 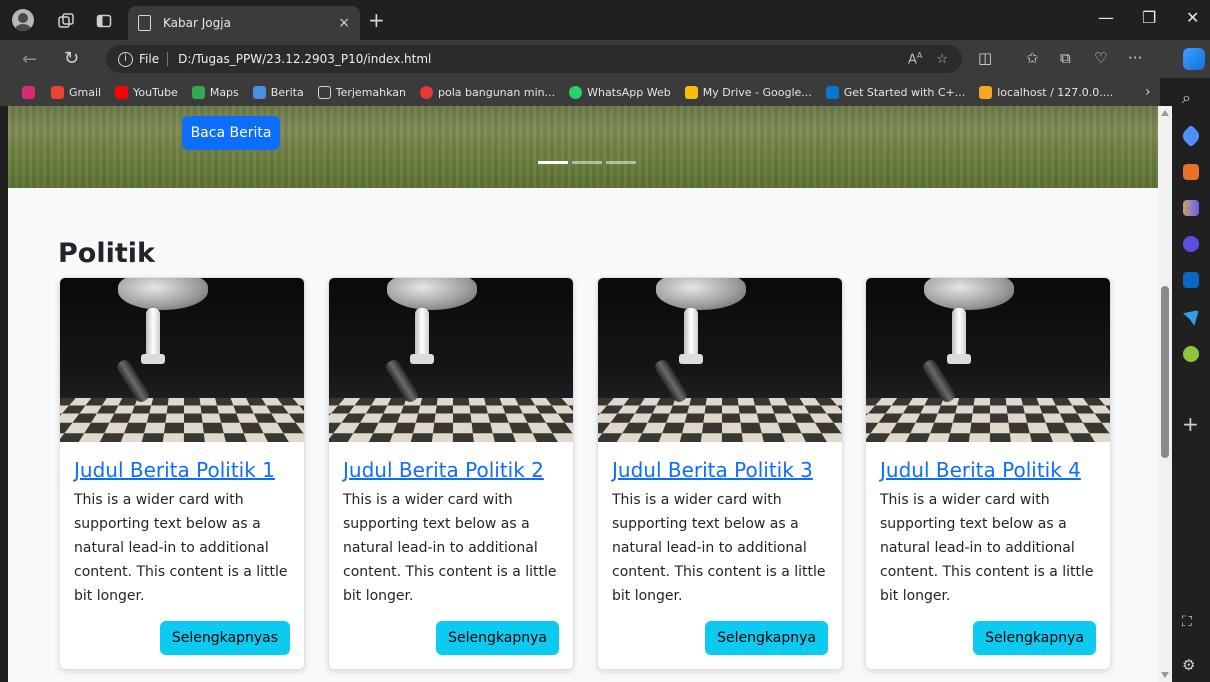 What do you see at coordinates (985, 58) in the screenshot?
I see `split-screen-icon: ◫` at bounding box center [985, 58].